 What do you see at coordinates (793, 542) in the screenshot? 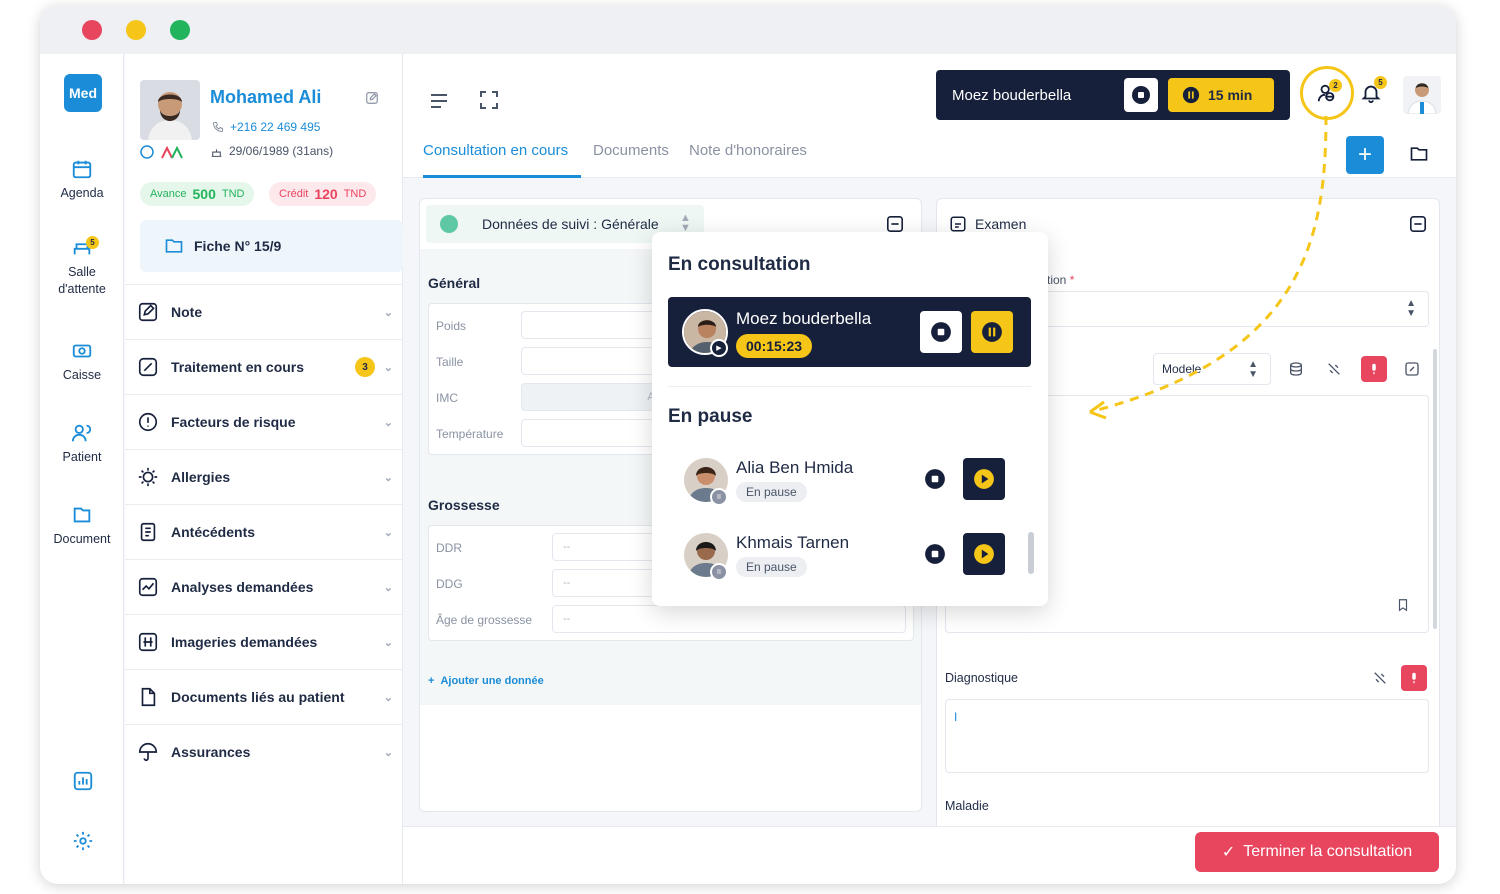
I see `paused-patient-name: Khmais Tarnen` at bounding box center [793, 542].